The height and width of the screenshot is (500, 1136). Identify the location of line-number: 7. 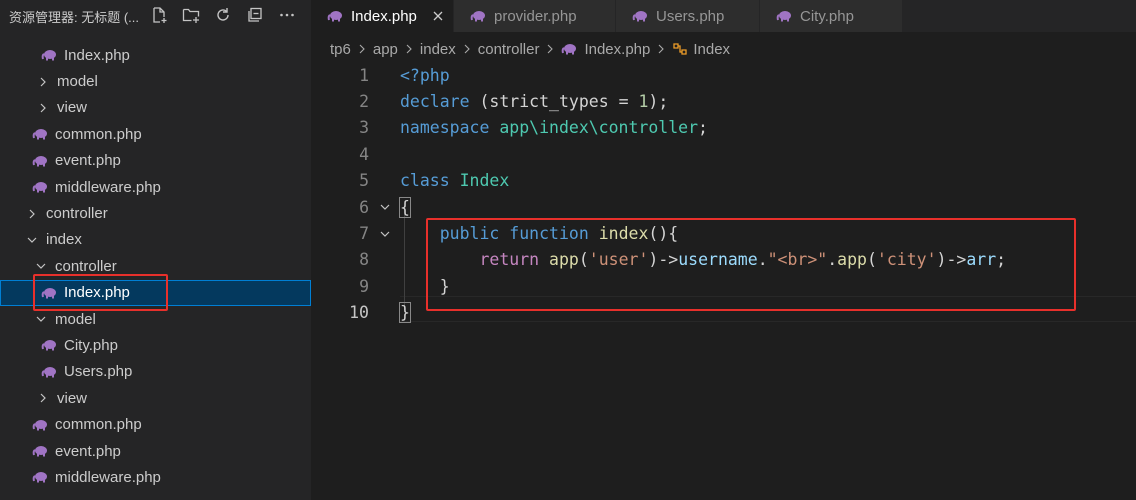
(364, 234).